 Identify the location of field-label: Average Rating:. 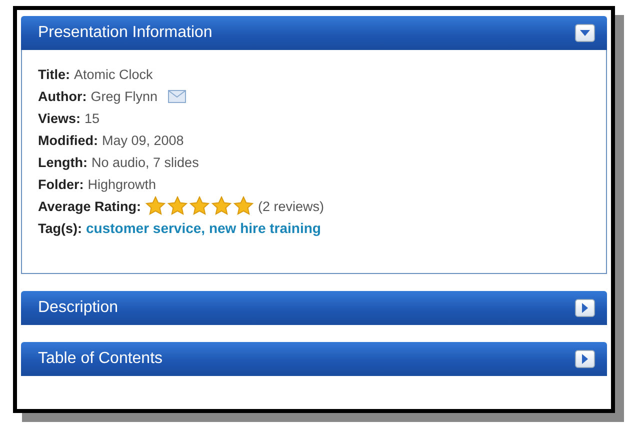
(90, 206).